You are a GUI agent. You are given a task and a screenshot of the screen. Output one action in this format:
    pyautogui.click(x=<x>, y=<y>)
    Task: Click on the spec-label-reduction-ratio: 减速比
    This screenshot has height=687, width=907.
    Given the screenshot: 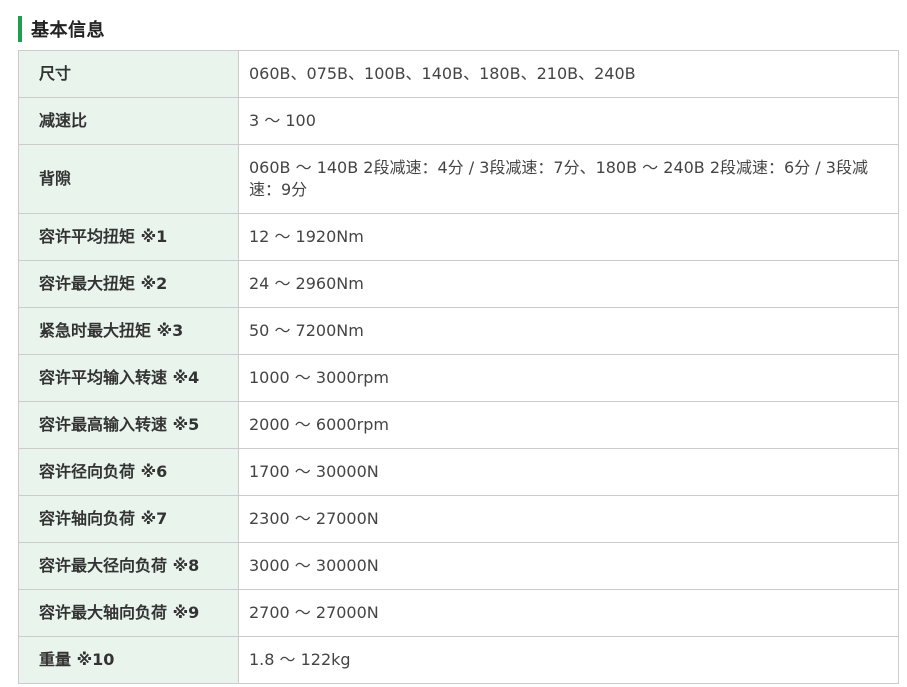 What is the action you would take?
    pyautogui.click(x=128, y=121)
    